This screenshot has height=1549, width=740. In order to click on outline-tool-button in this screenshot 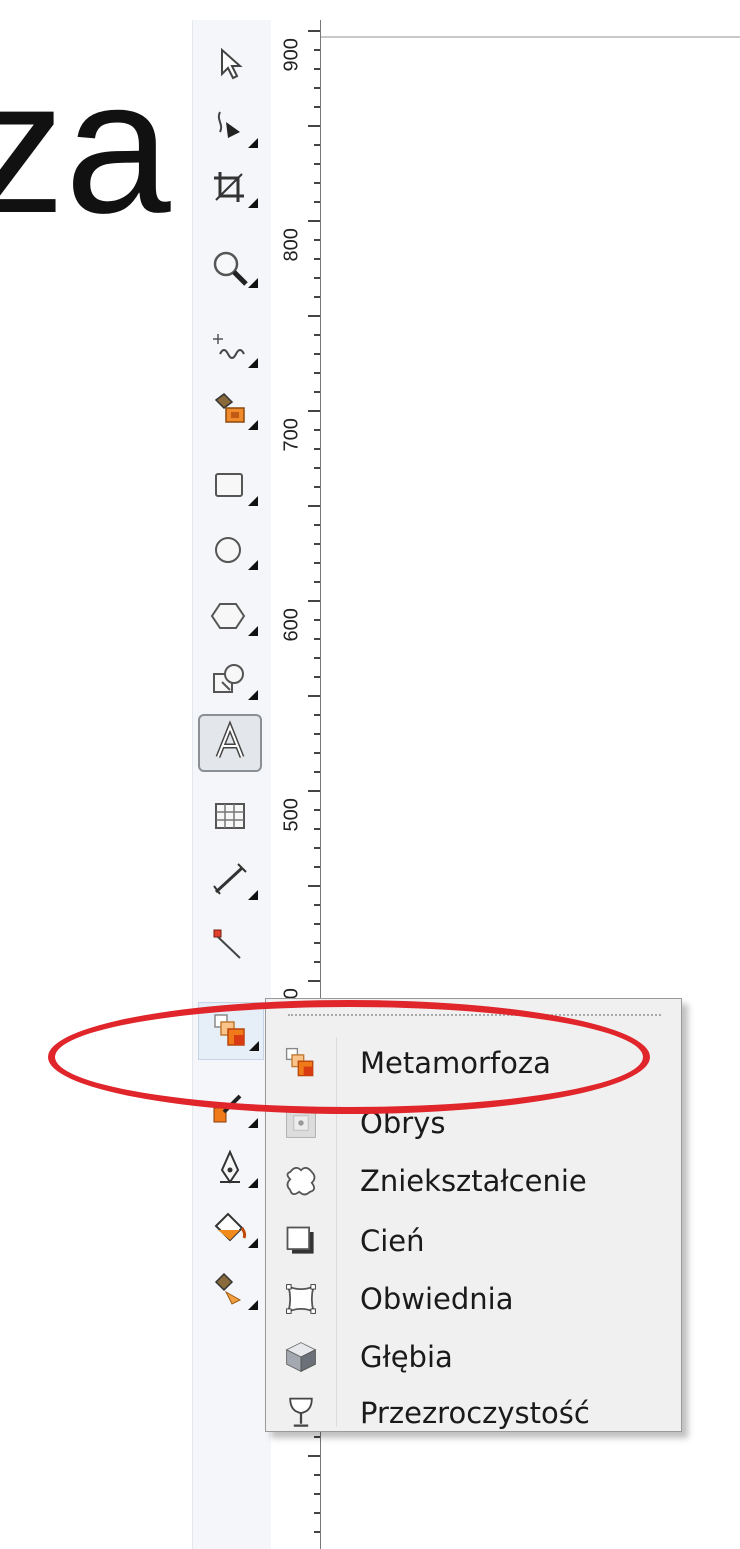, I will do `click(230, 1168)`.